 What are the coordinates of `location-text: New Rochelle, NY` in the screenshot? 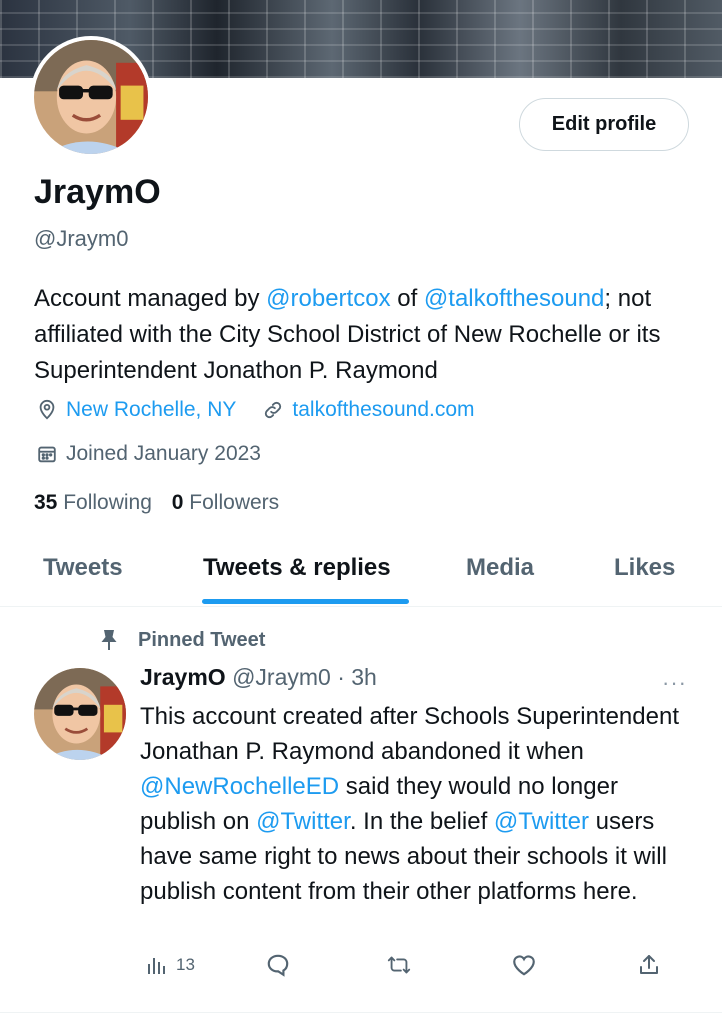 It's located at (151, 410).